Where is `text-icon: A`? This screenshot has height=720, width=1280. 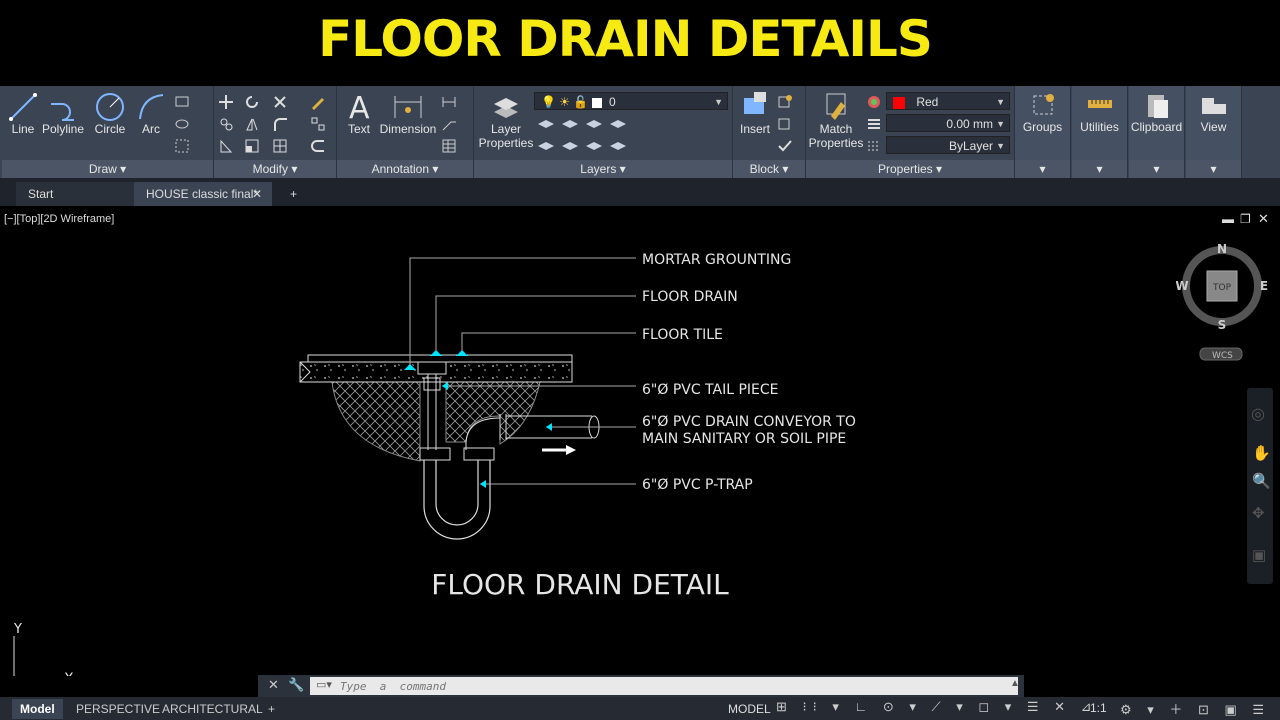
text-icon: A is located at coordinates (359, 106).